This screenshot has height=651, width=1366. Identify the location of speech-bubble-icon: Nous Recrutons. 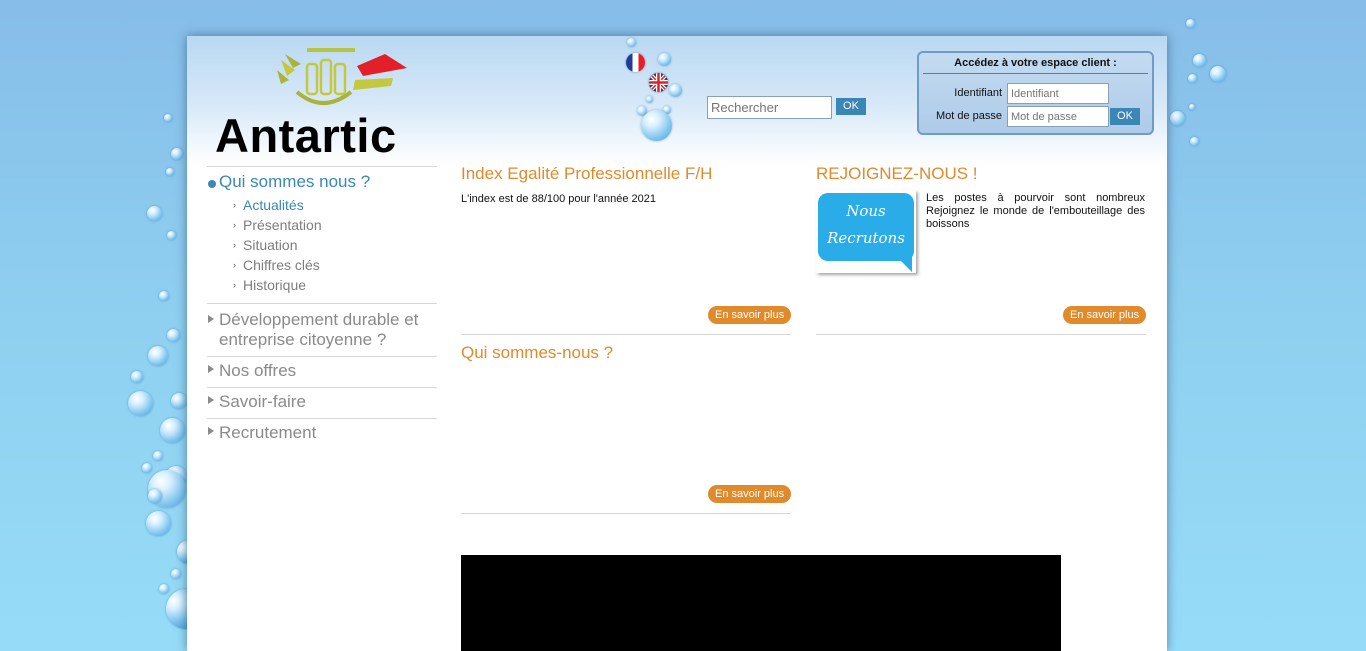
(866, 227).